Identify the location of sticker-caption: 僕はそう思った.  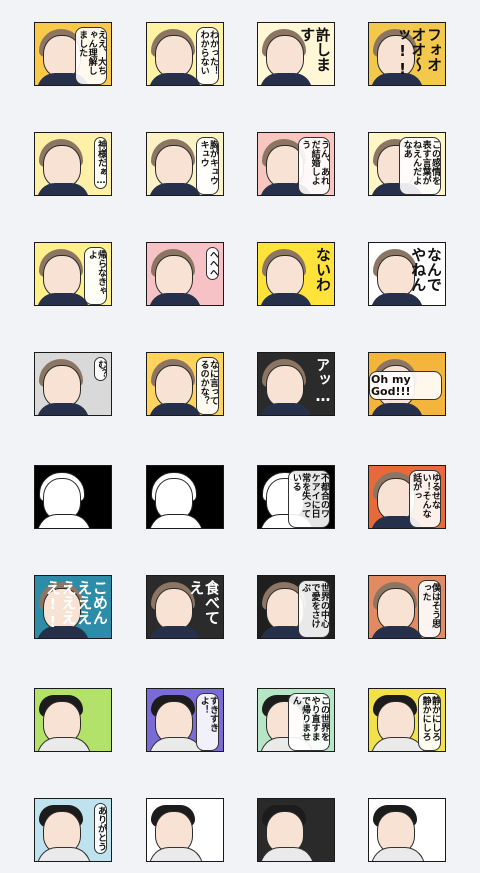
(429, 609).